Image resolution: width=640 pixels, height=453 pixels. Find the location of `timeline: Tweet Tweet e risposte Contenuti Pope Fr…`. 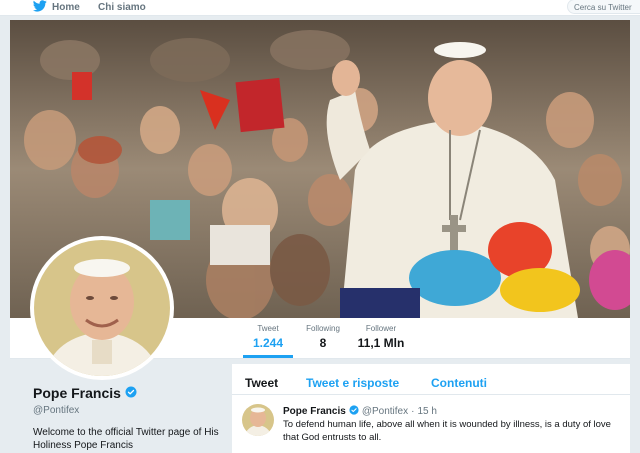

timeline: Tweet Tweet e risposte Contenuti Pope Fr… is located at coordinates (431, 408).